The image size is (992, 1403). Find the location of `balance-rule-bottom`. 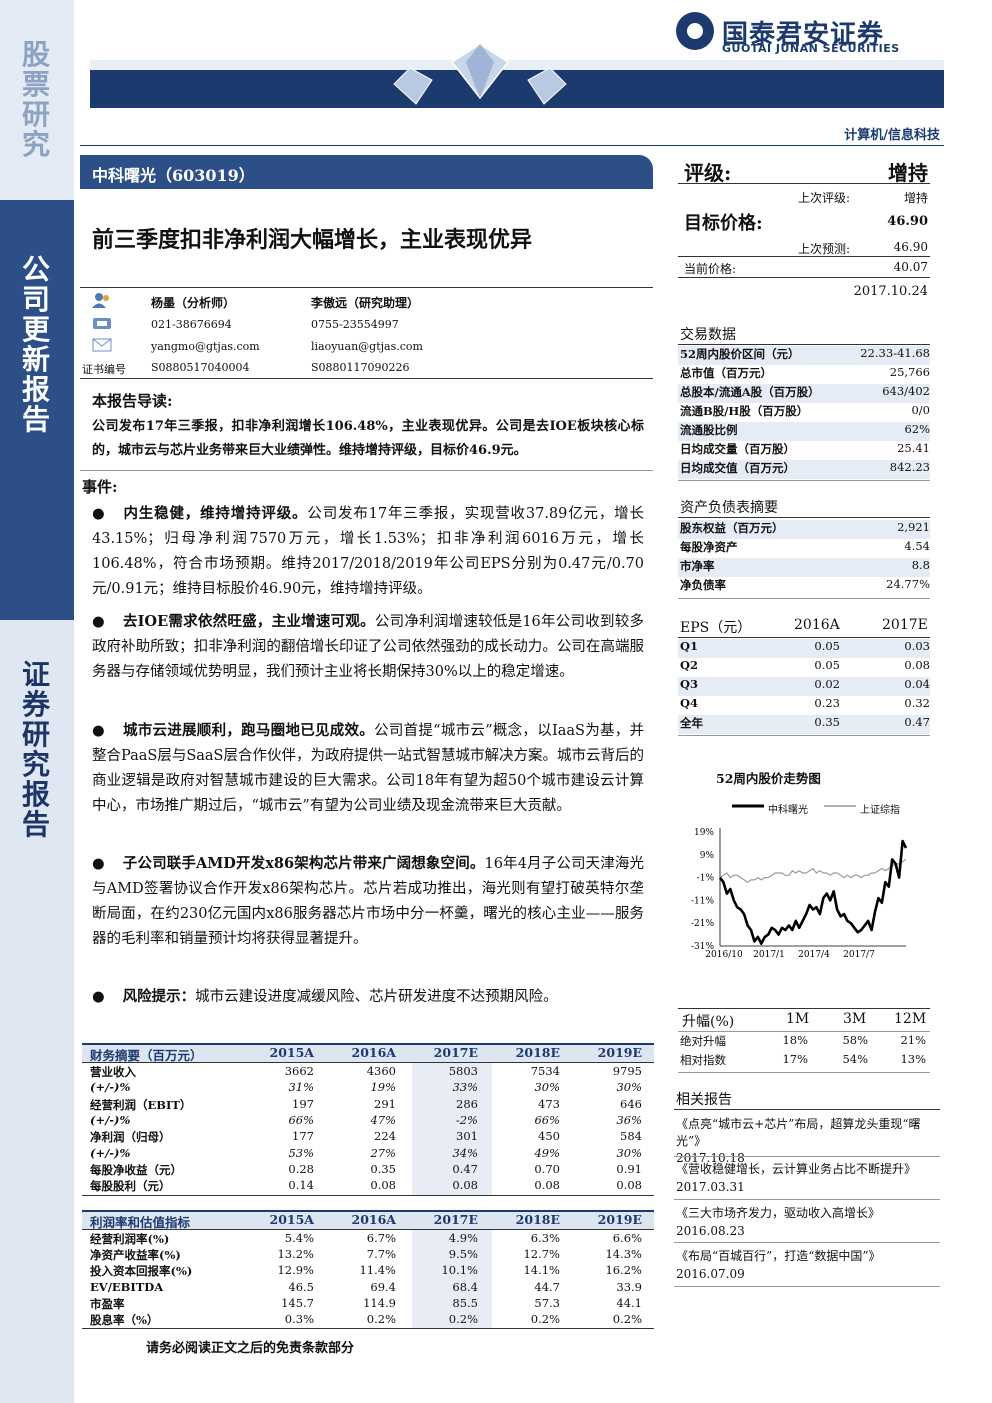

balance-rule-bottom is located at coordinates (804, 598).